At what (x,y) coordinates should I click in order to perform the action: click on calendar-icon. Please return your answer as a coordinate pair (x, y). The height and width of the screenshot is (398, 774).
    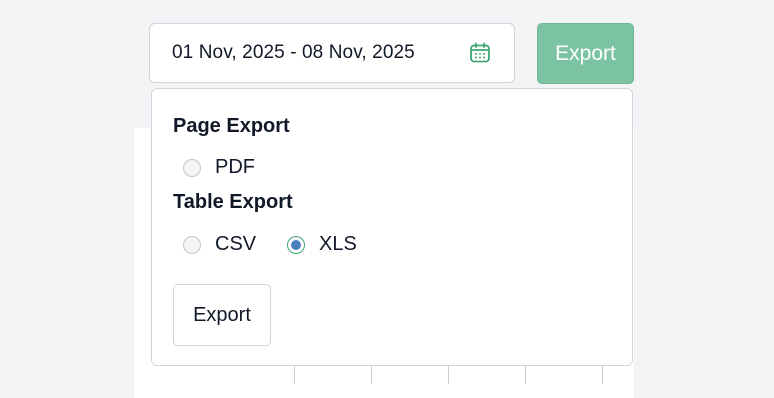
    Looking at the image, I should click on (480, 53).